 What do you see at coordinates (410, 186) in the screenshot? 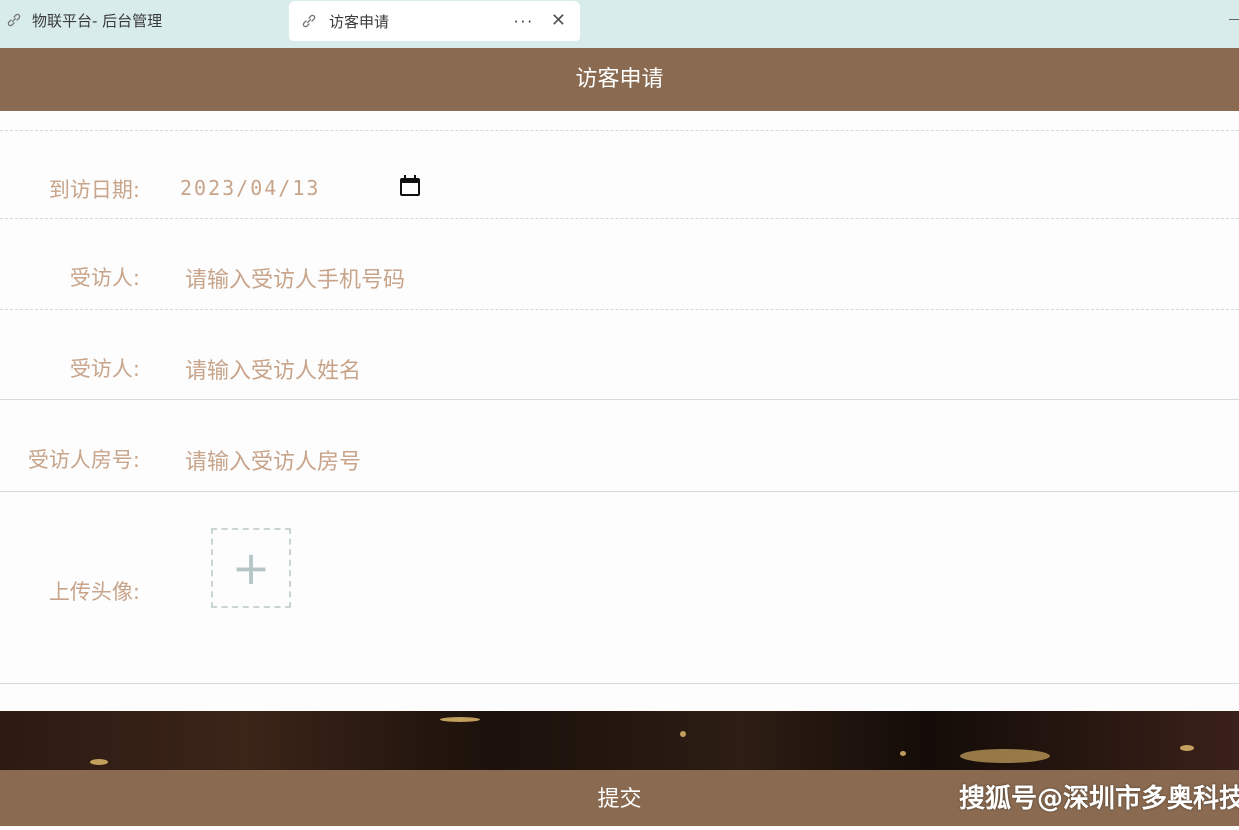
I see `calendar-icon` at bounding box center [410, 186].